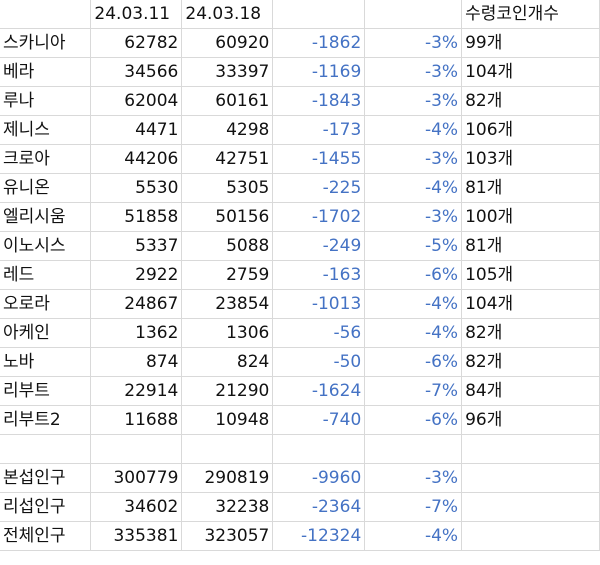  What do you see at coordinates (413, 478) in the screenshot?
I see `summary-percent-cell: -3%` at bounding box center [413, 478].